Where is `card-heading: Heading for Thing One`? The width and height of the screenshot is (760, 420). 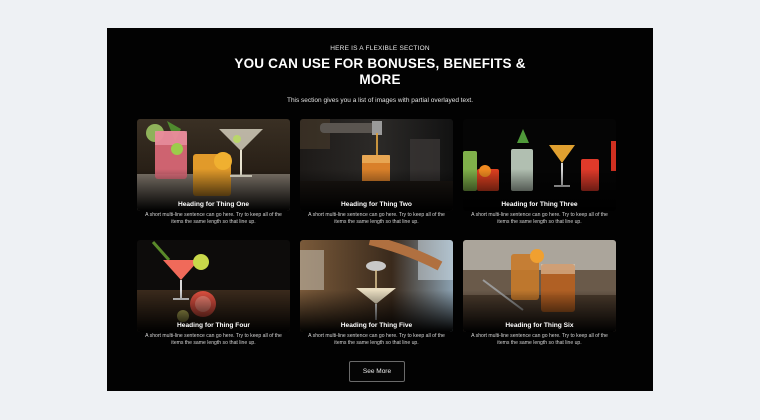
card-heading: Heading for Thing One is located at coordinates (213, 204).